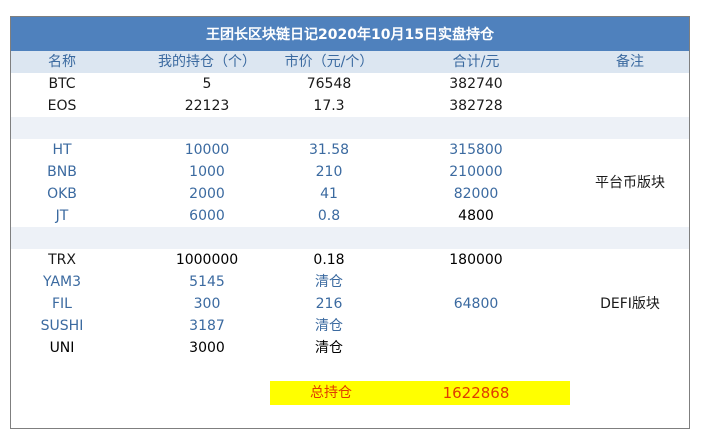  What do you see at coordinates (62, 172) in the screenshot?
I see `cell-name: BNB` at bounding box center [62, 172].